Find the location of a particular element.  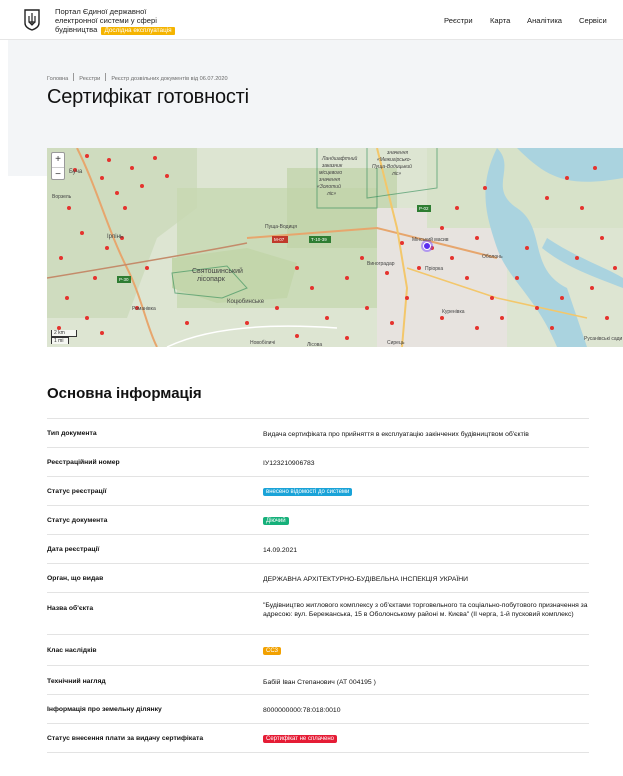

scale-km: 2 km is located at coordinates (64, 333).